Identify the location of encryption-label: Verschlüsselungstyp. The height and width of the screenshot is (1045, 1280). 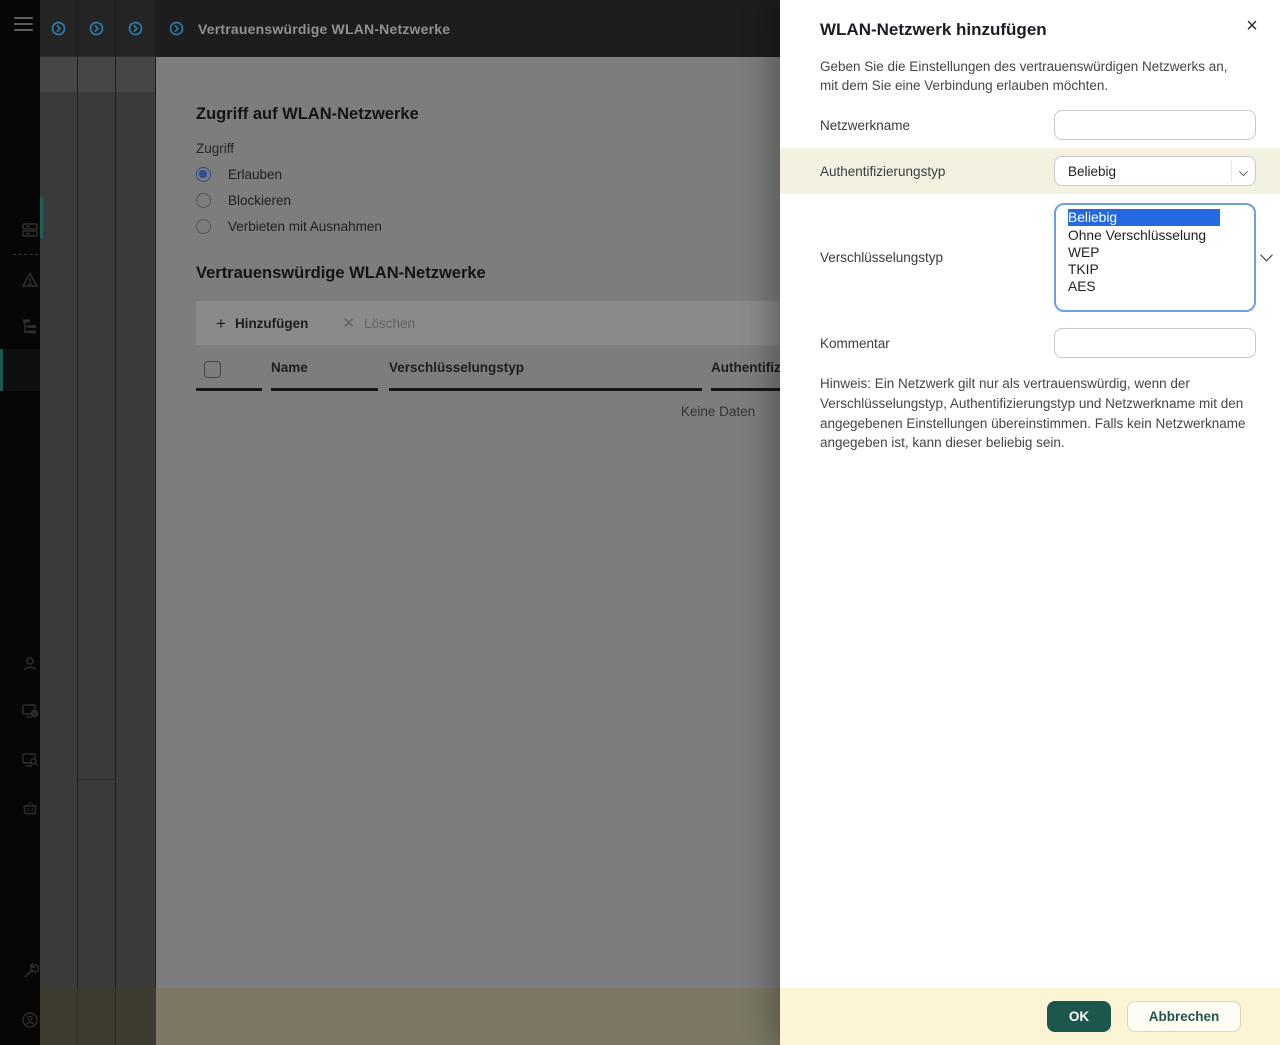
(882, 257).